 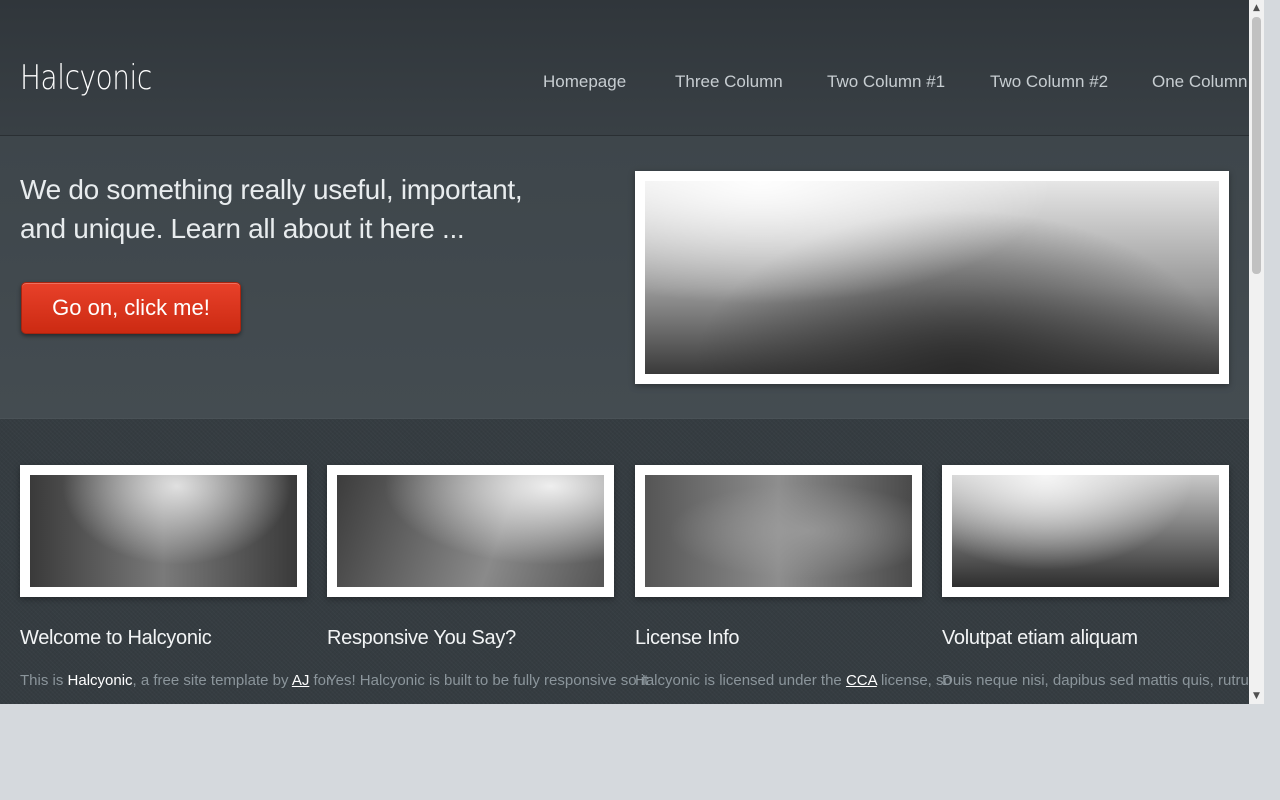 I want to click on card-title: Responsive You Say?, so click(x=421, y=638).